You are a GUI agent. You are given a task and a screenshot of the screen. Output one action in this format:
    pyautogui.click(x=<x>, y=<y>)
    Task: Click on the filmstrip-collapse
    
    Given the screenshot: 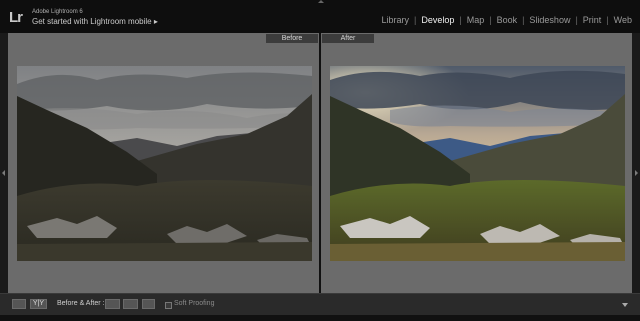 What is the action you would take?
    pyautogui.click(x=320, y=318)
    